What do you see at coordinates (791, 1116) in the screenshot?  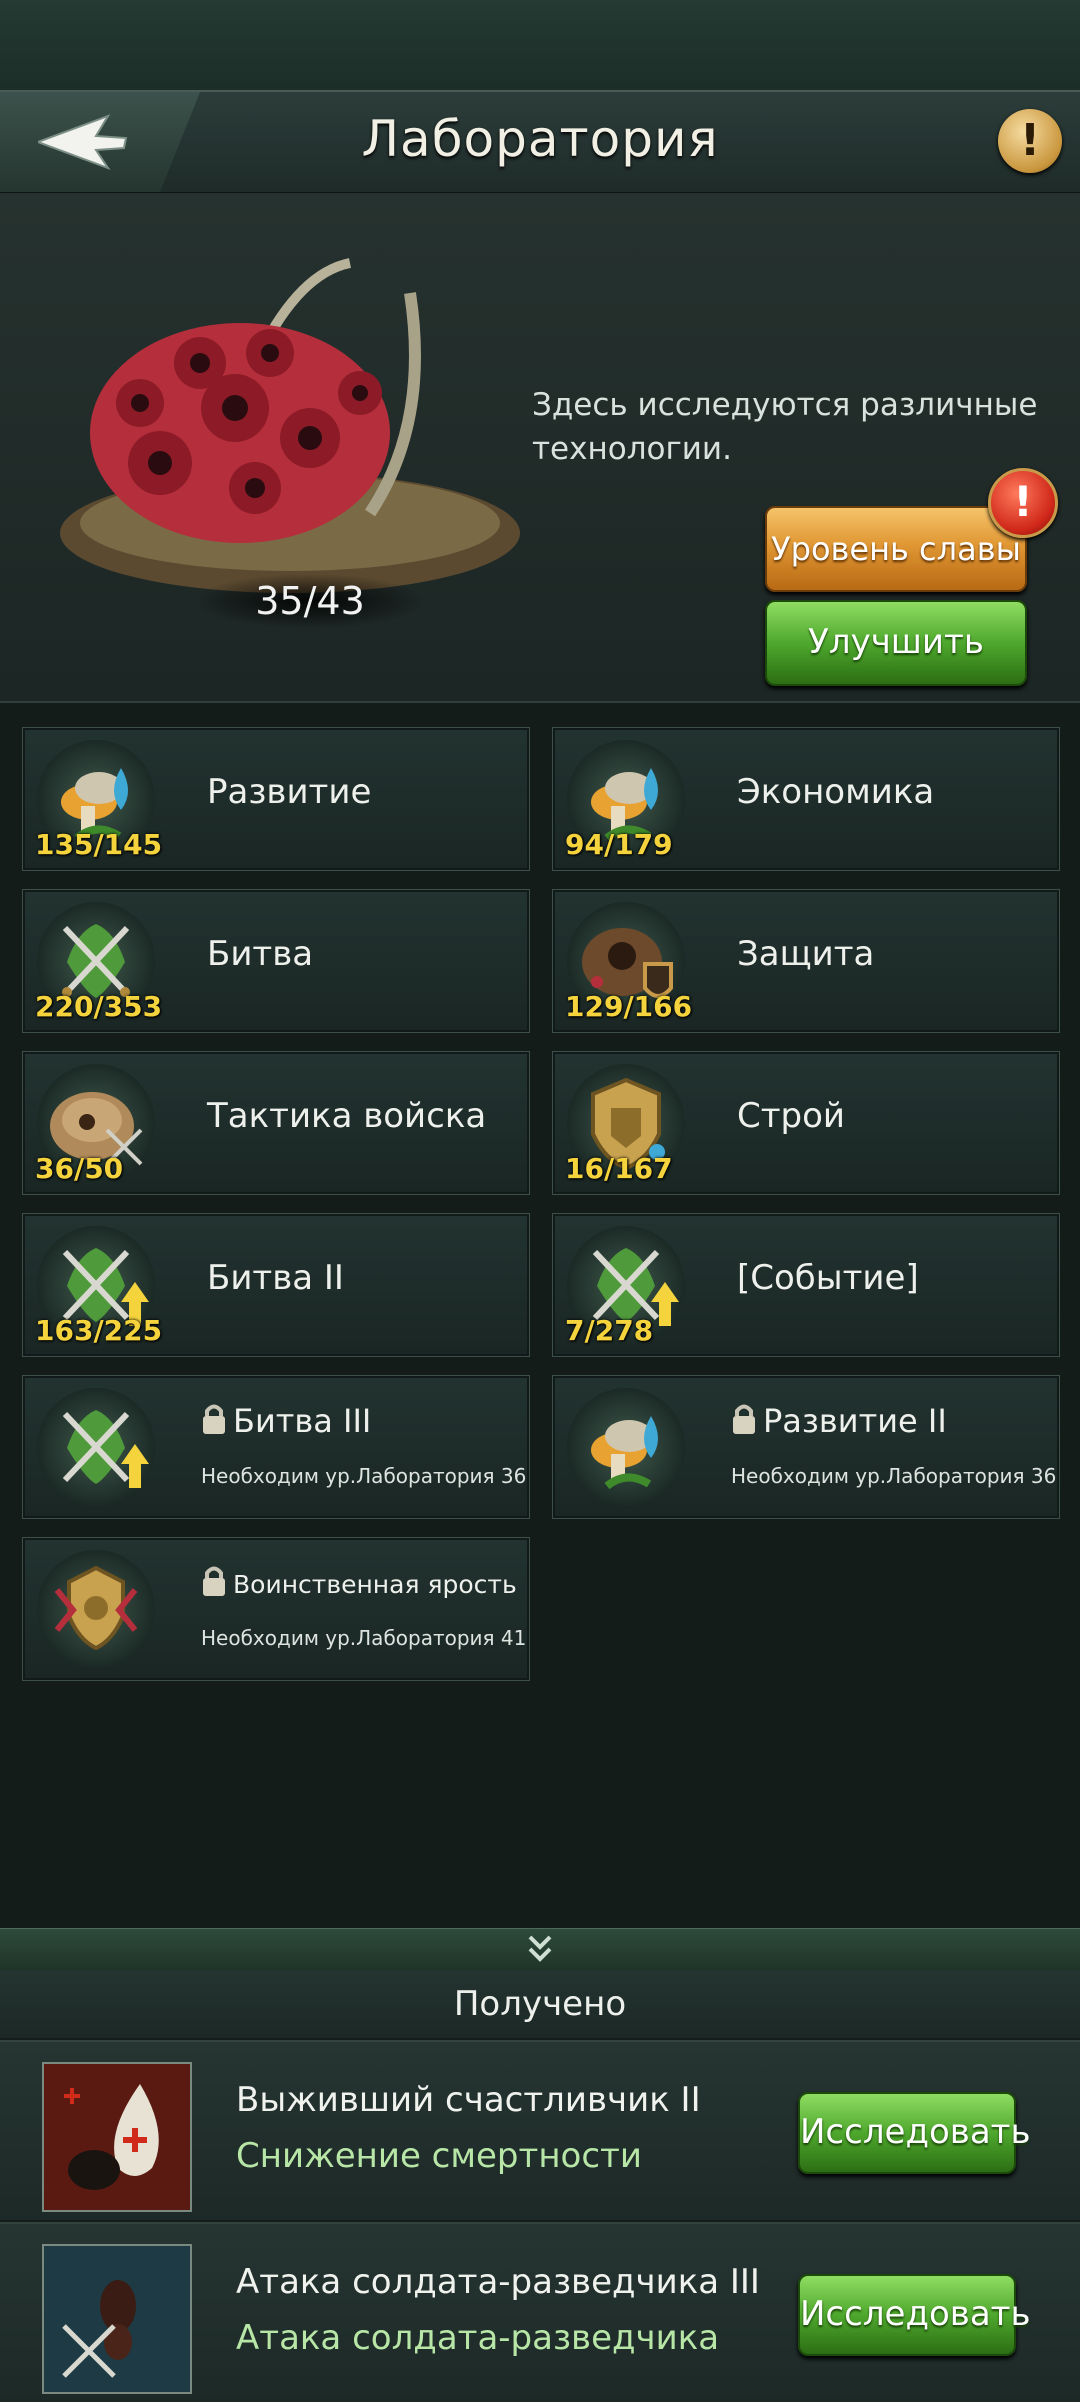 I see `category-label: Строй` at bounding box center [791, 1116].